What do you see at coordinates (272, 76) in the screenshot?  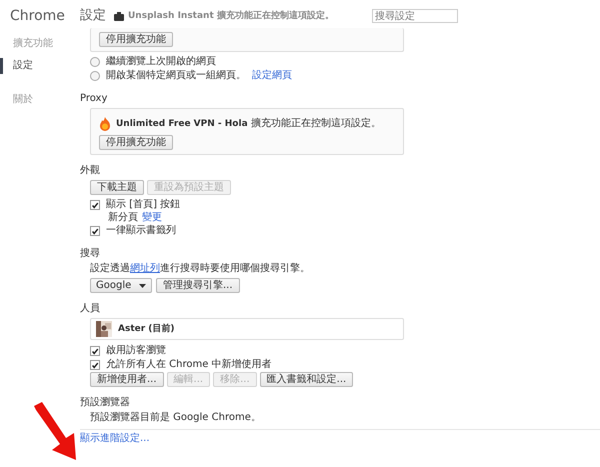 I see `set-pages-link: 設定網頁` at bounding box center [272, 76].